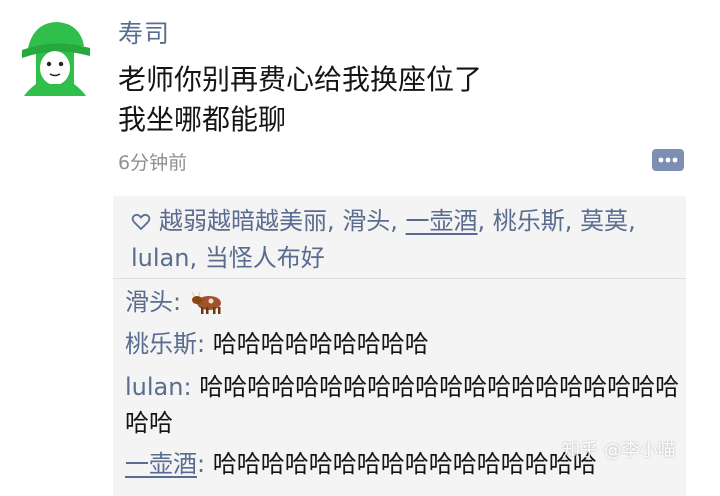 The image size is (720, 496). What do you see at coordinates (383, 239) in the screenshot?
I see `likes-list: 越弱越暗越美丽, 滑头, 一壶酒, 桃乐斯, 莫莫, lulan, 当怪人布好` at bounding box center [383, 239].